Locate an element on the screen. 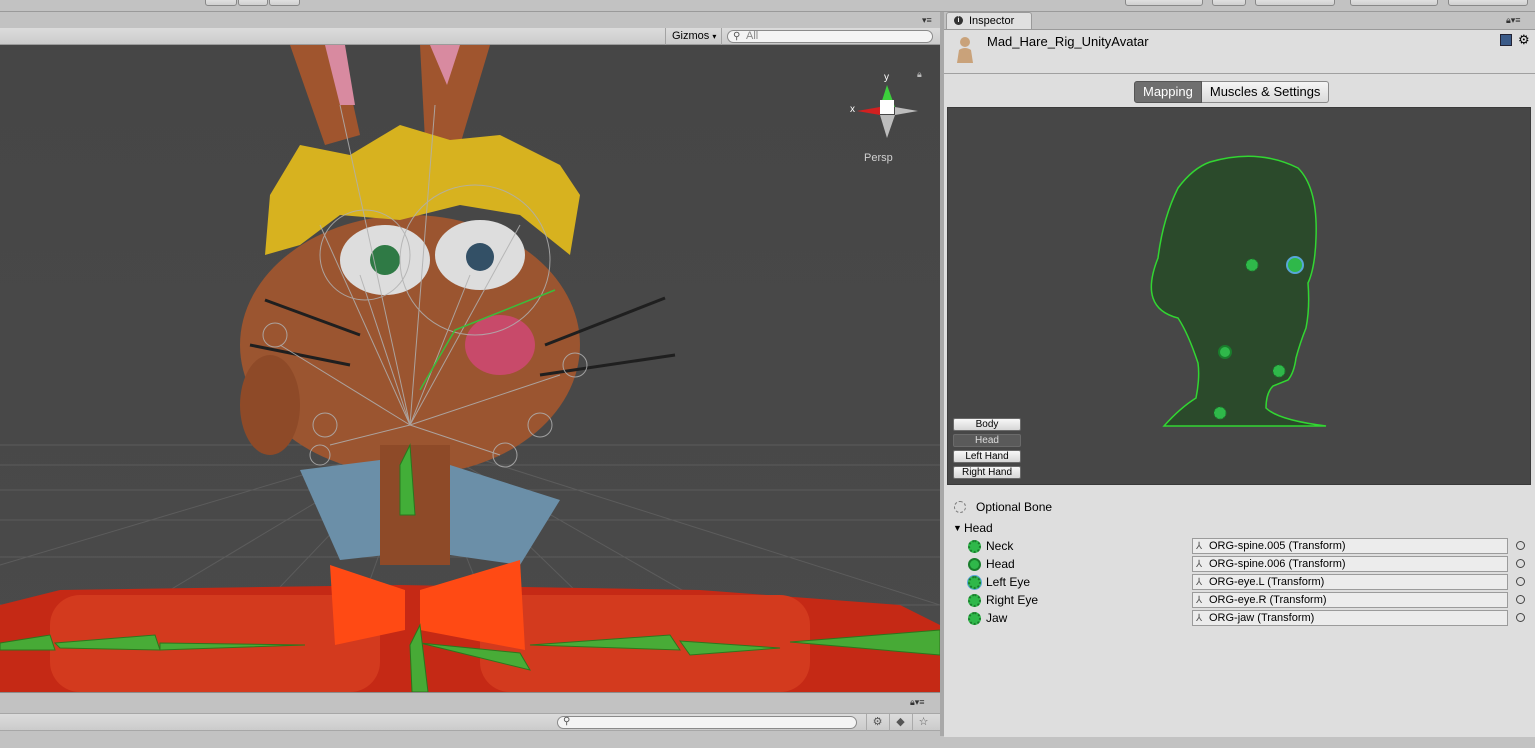  bone-row-head: Head ⅄ ORG-spine.006 (Transform) is located at coordinates (1239, 564).